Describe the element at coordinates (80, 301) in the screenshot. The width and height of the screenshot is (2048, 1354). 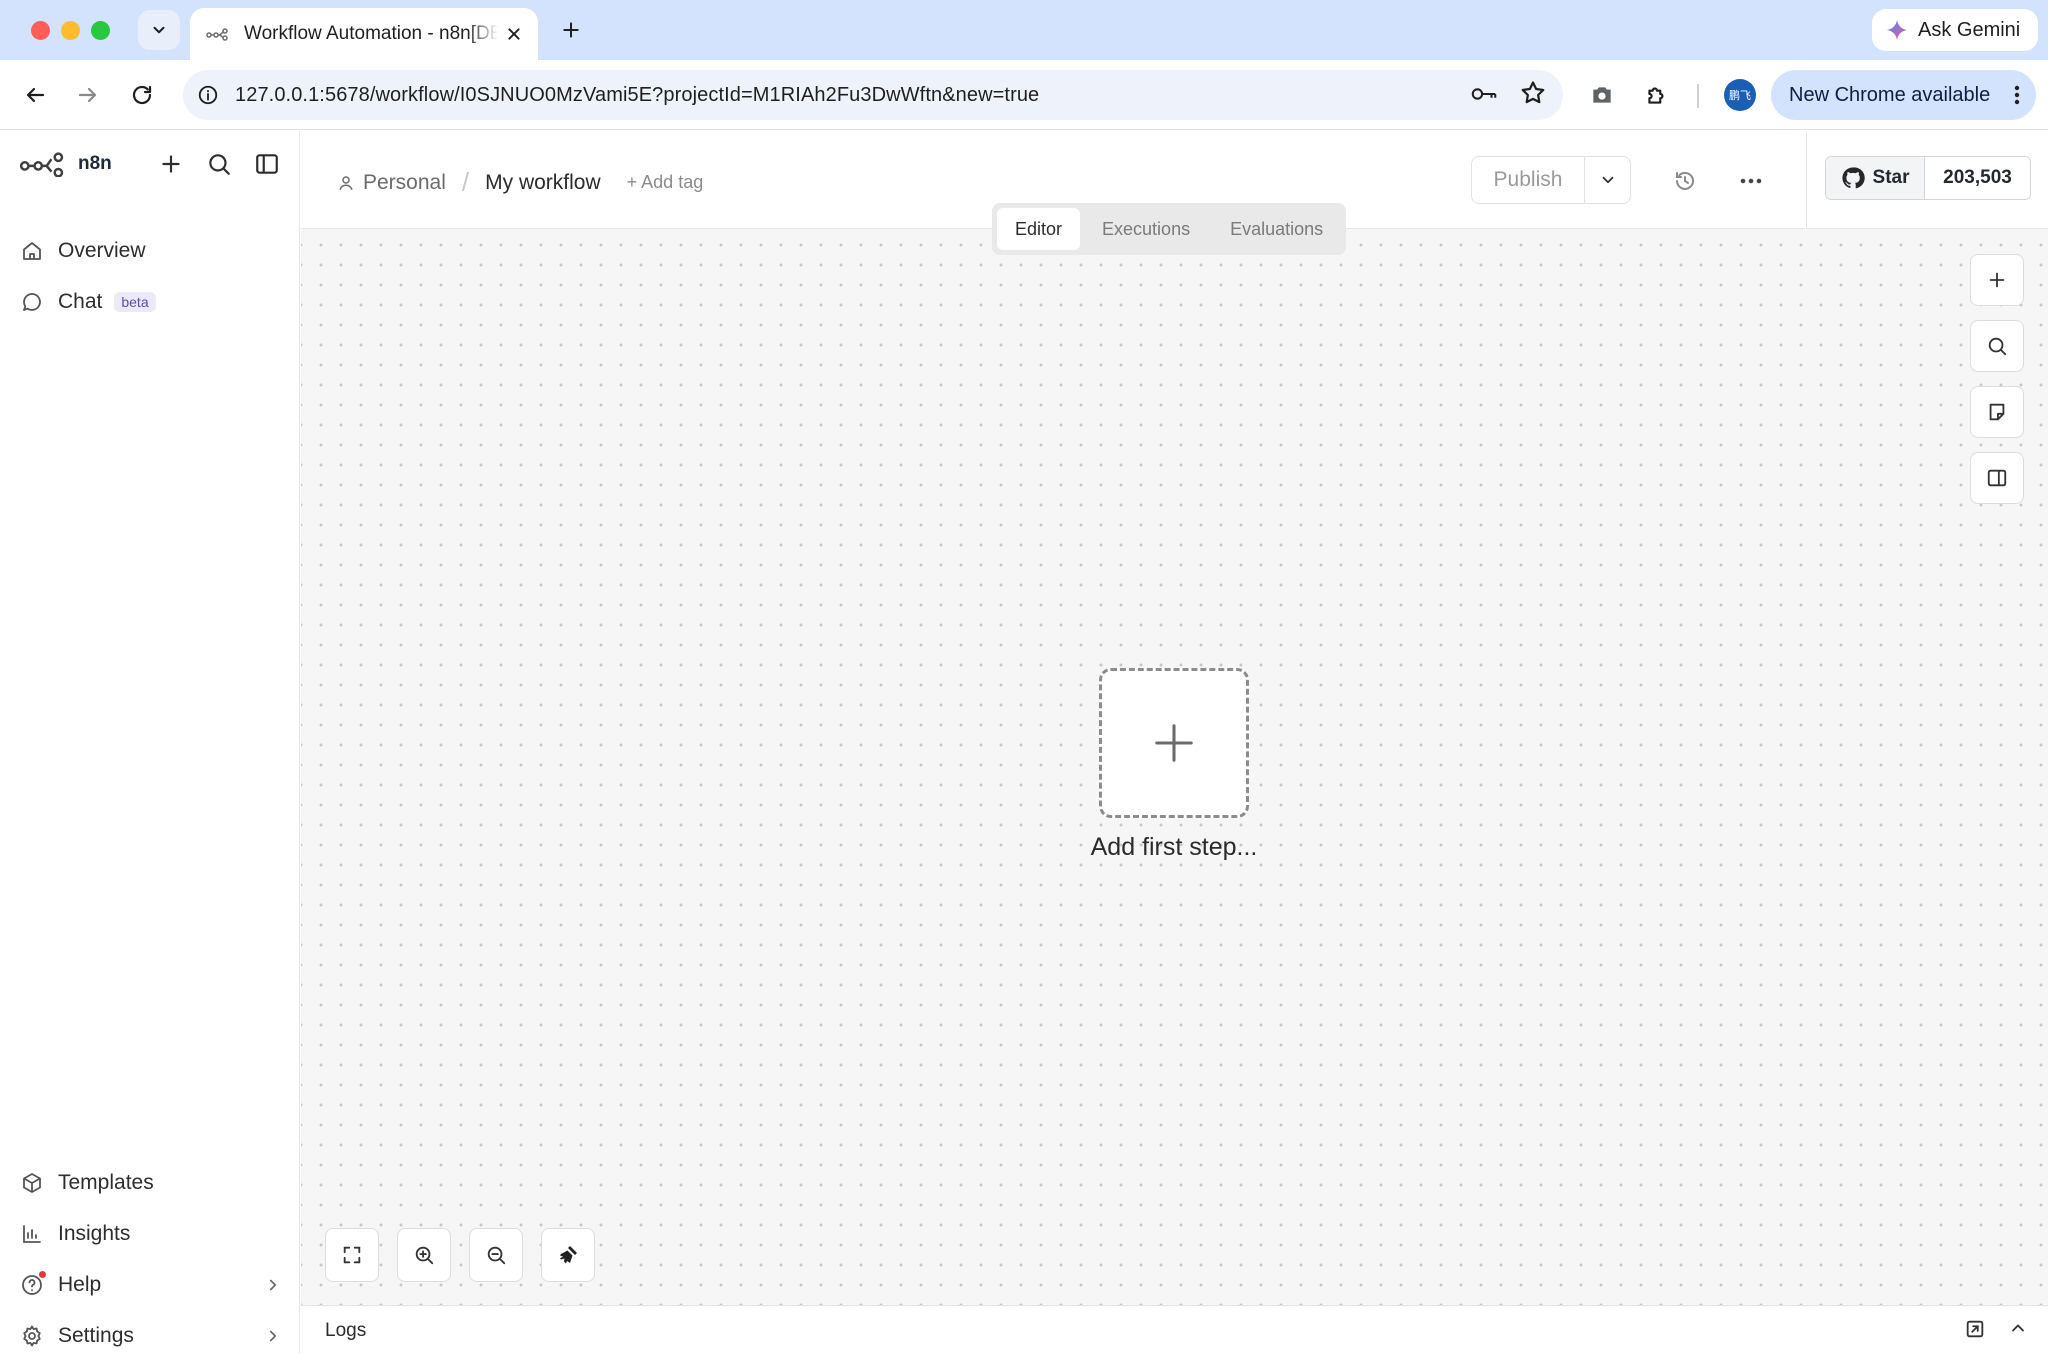
I see `sidebar-item-label: Chat` at that location.